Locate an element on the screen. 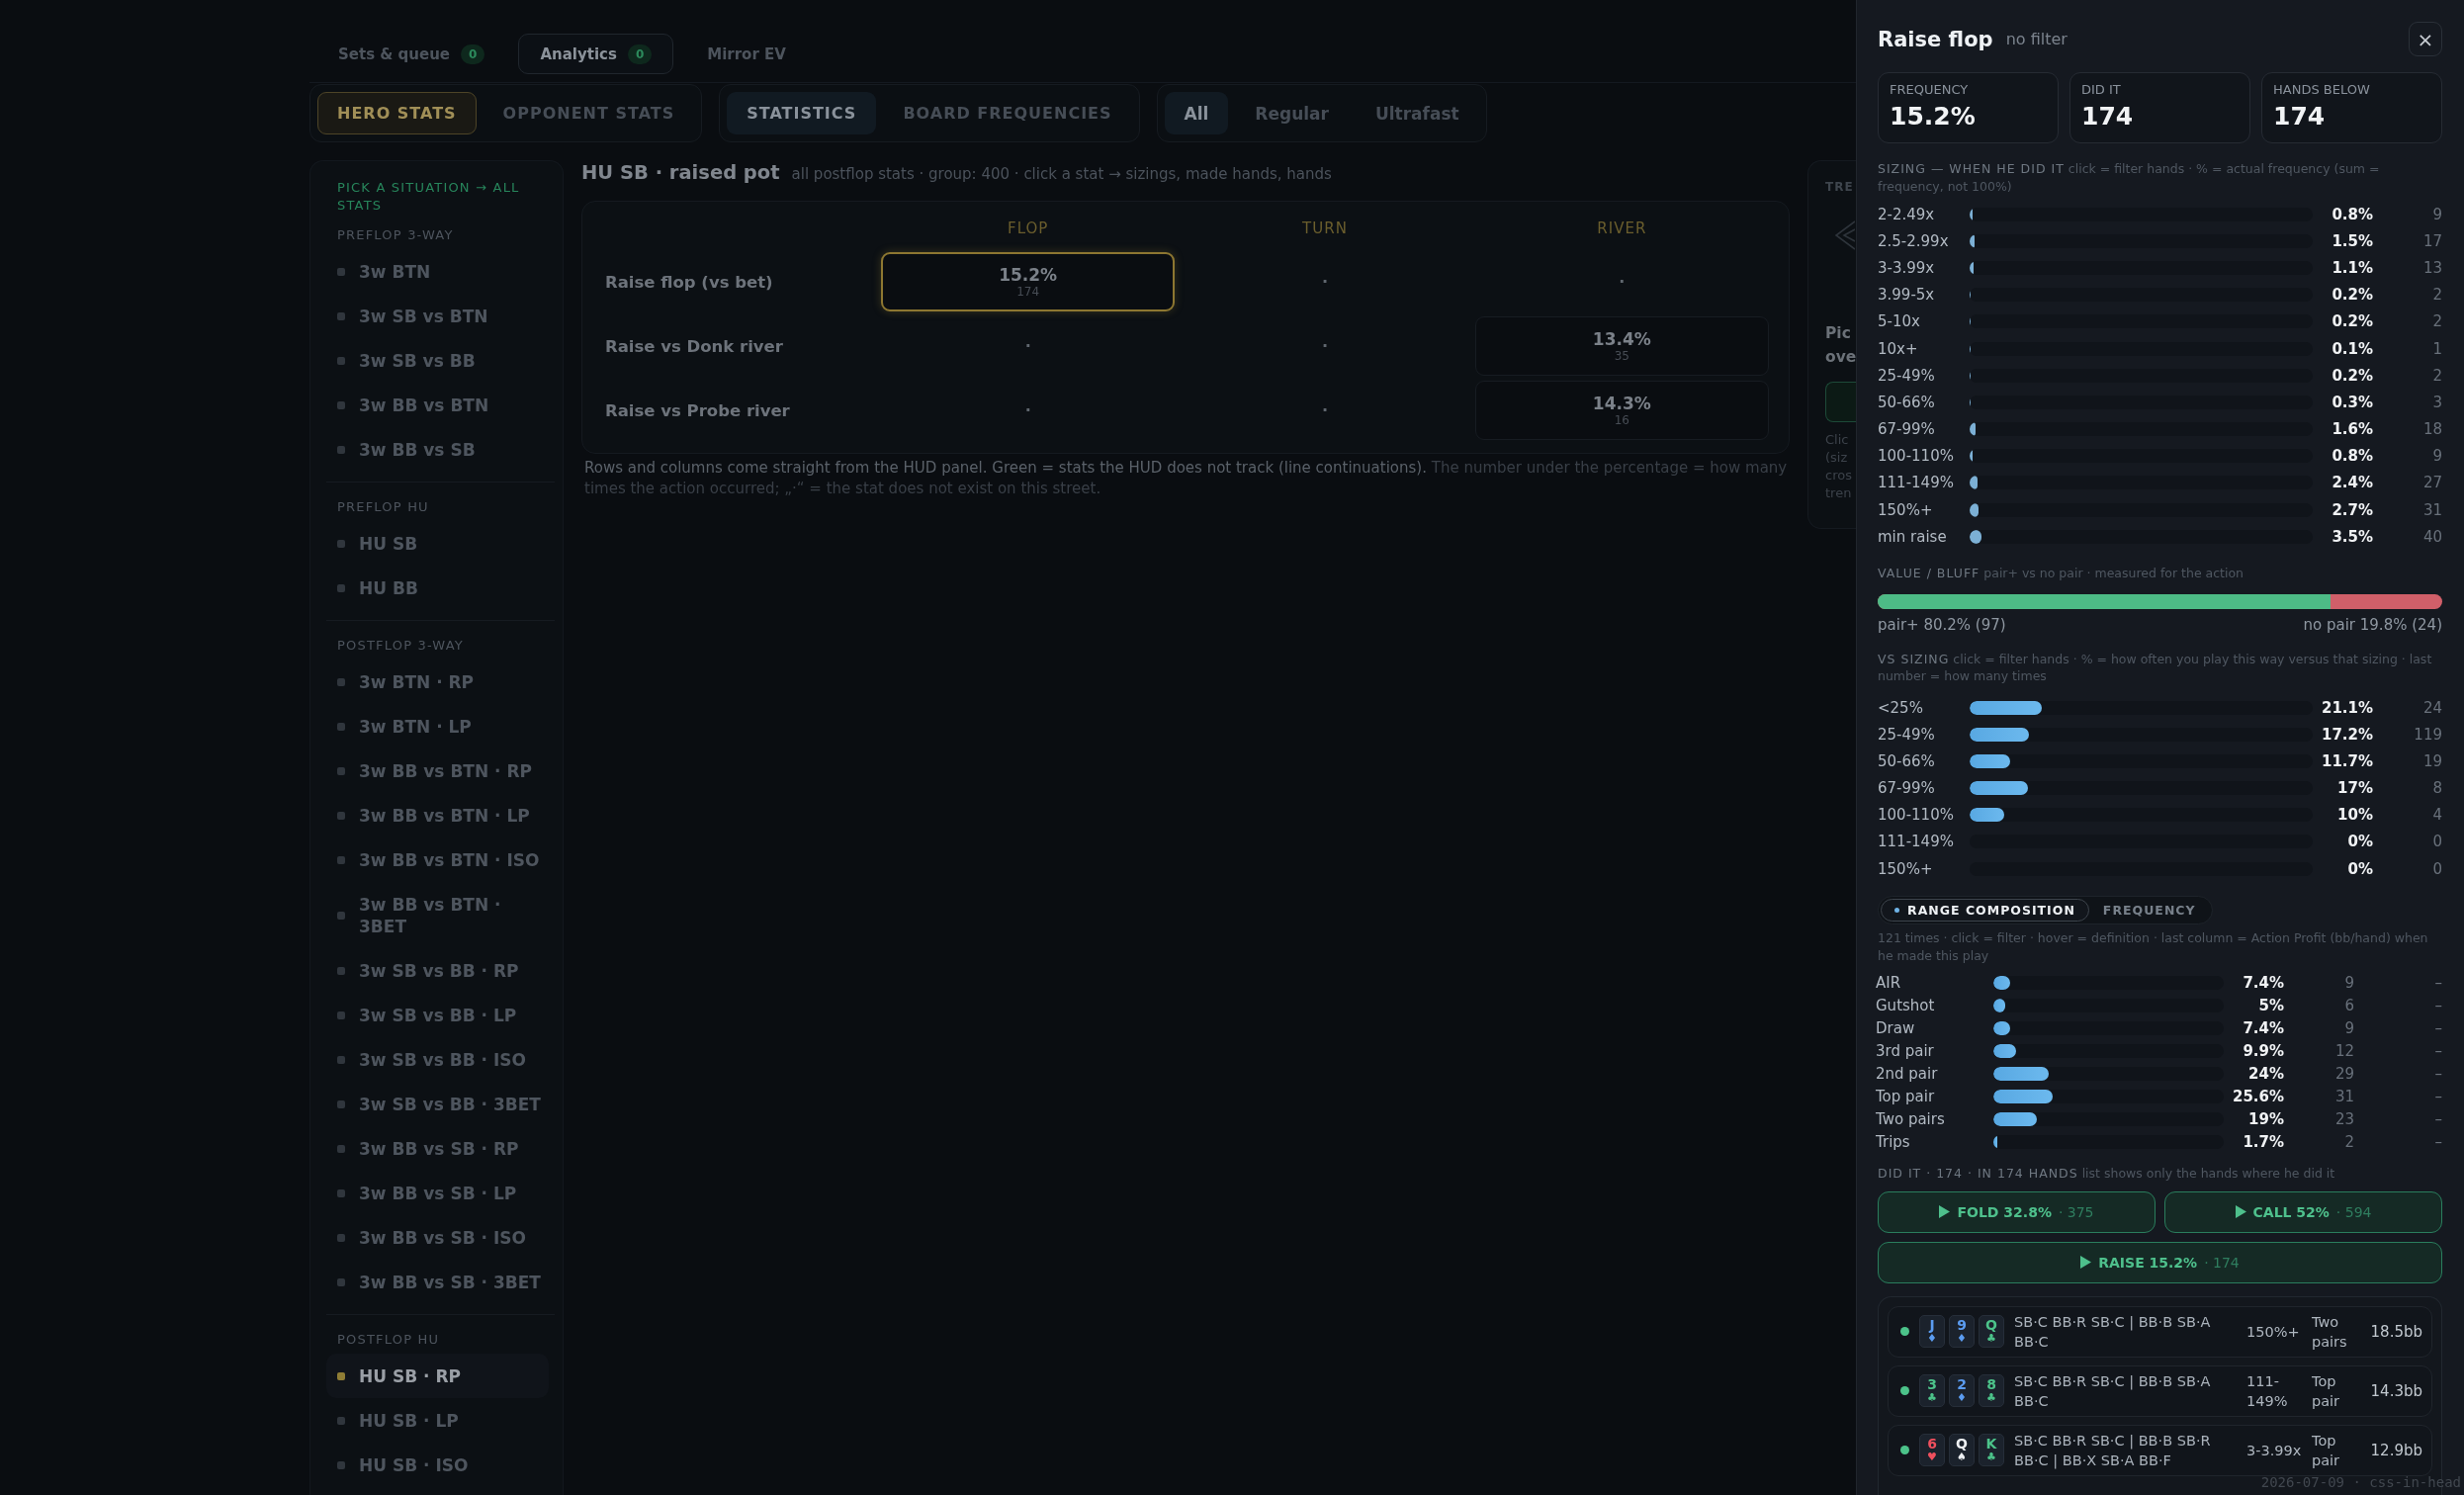 The height and width of the screenshot is (1495, 2464). sidebar-item: 3w SB vs BTN is located at coordinates (437, 316).